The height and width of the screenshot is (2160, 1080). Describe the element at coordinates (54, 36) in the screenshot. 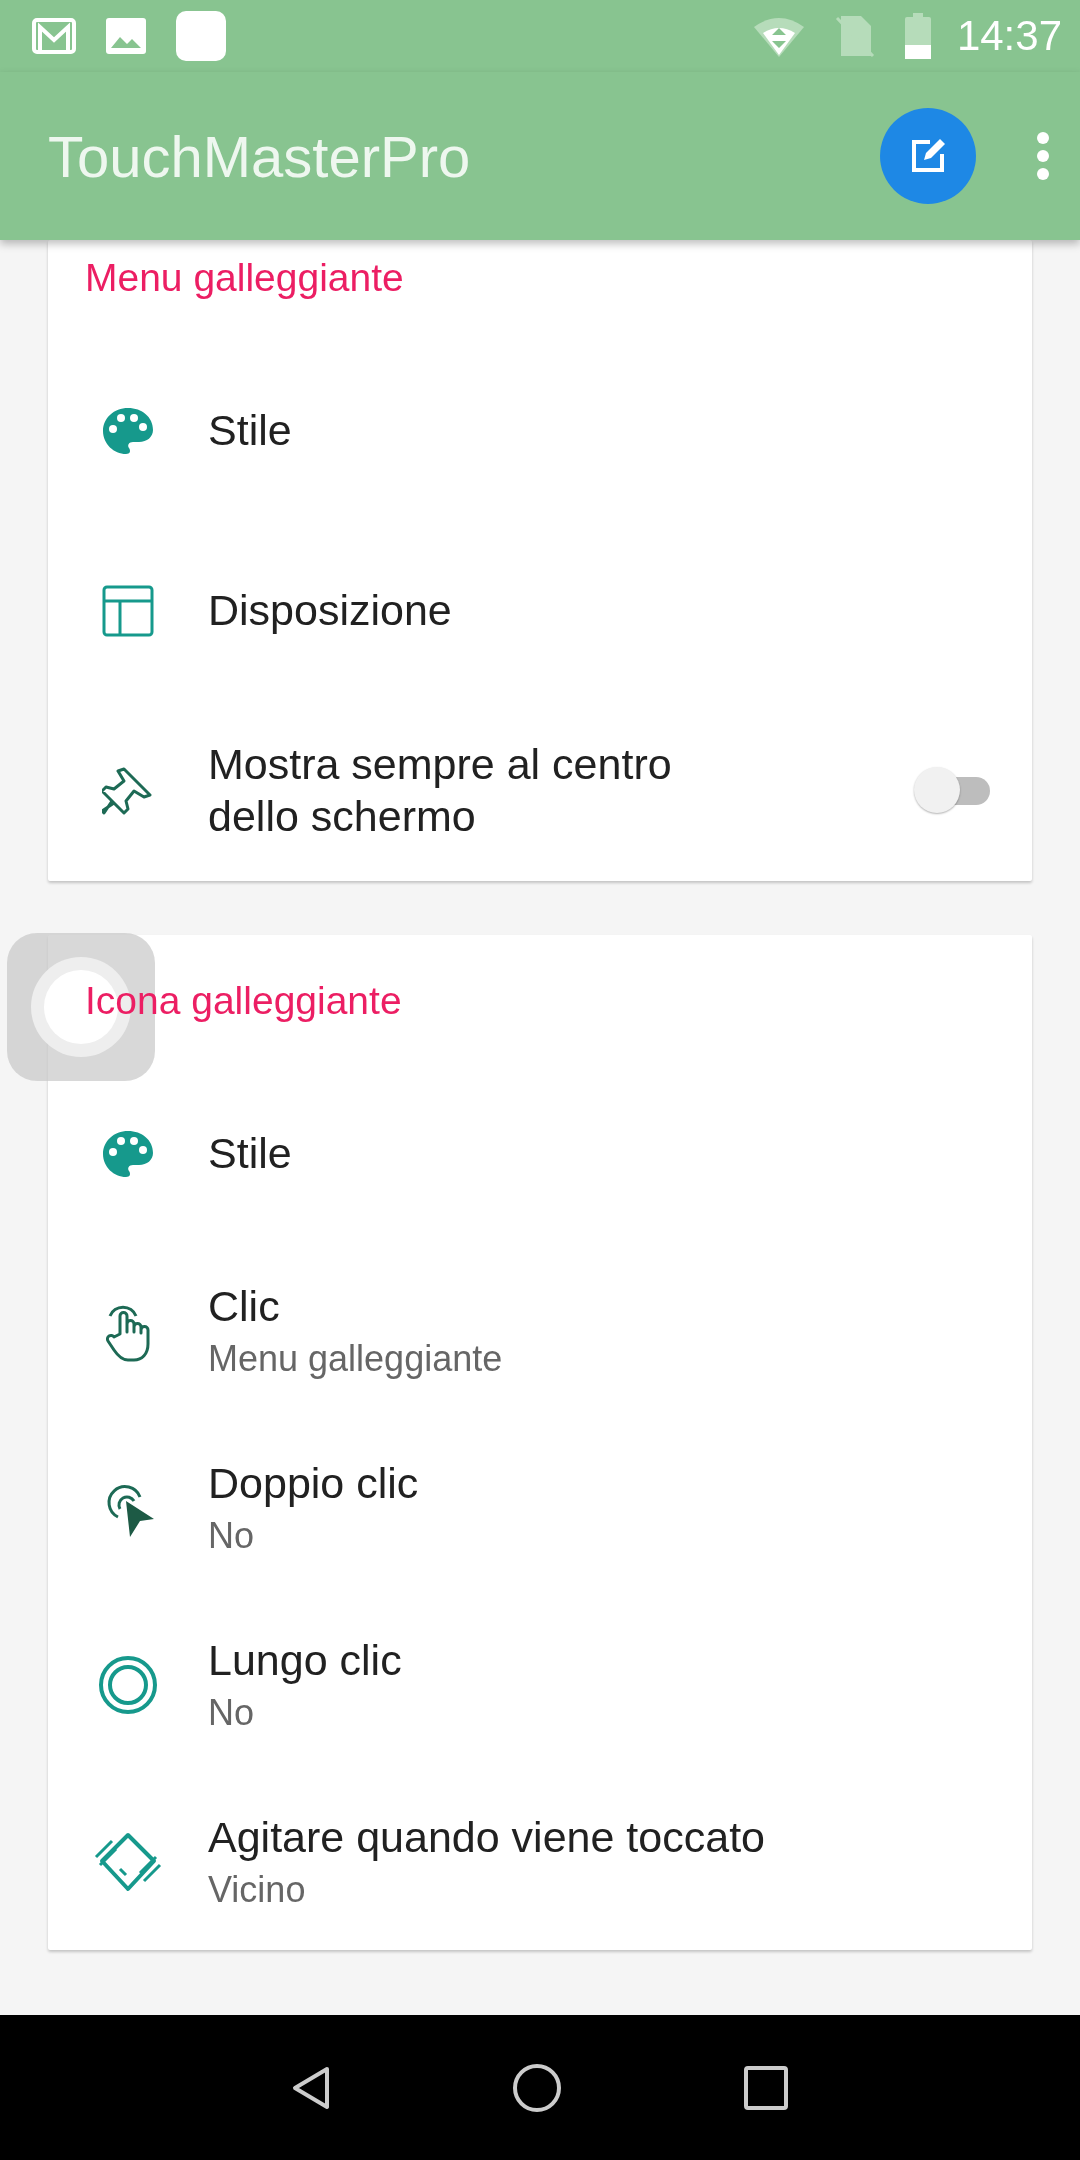

I see `mail-icon` at that location.